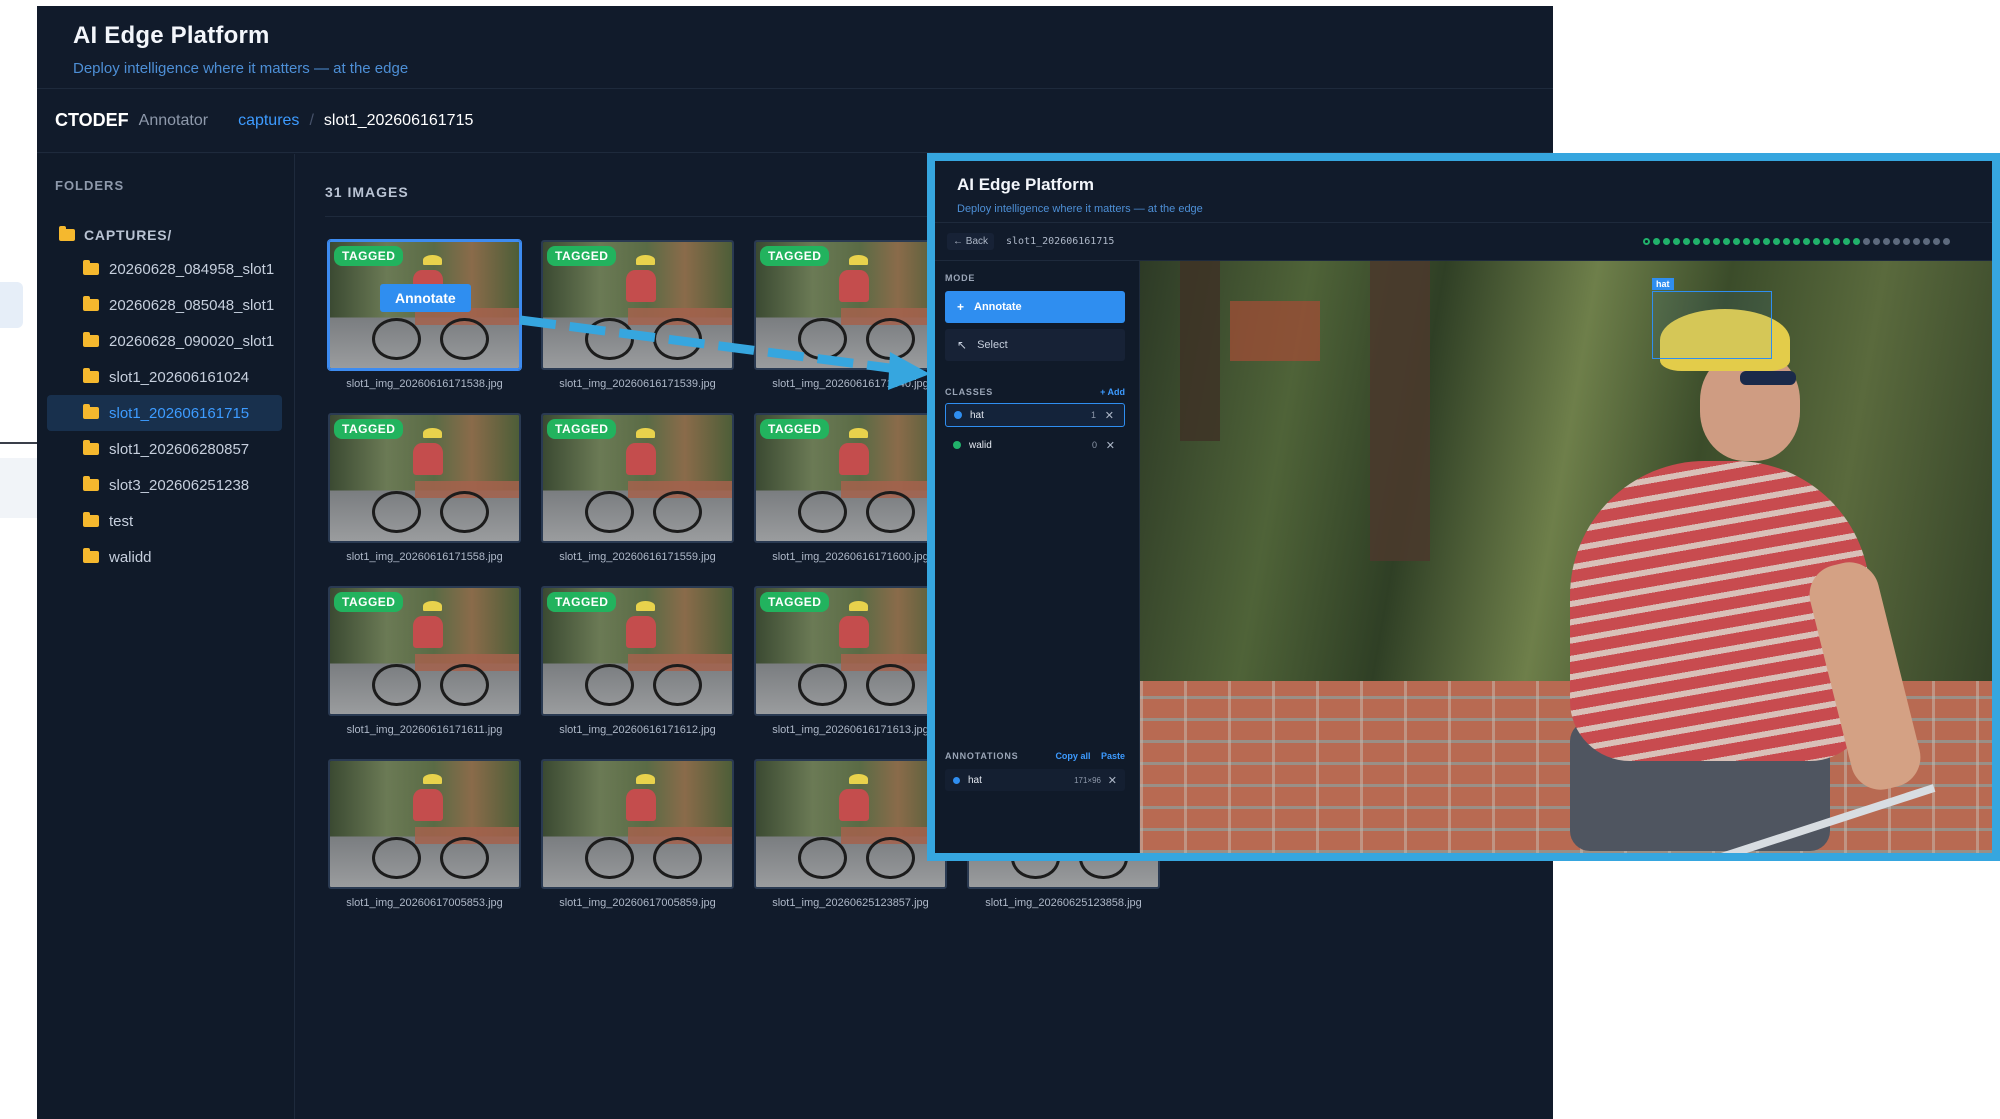  What do you see at coordinates (179, 449) in the screenshot?
I see `folder-label: slot1_202606280857` at bounding box center [179, 449].